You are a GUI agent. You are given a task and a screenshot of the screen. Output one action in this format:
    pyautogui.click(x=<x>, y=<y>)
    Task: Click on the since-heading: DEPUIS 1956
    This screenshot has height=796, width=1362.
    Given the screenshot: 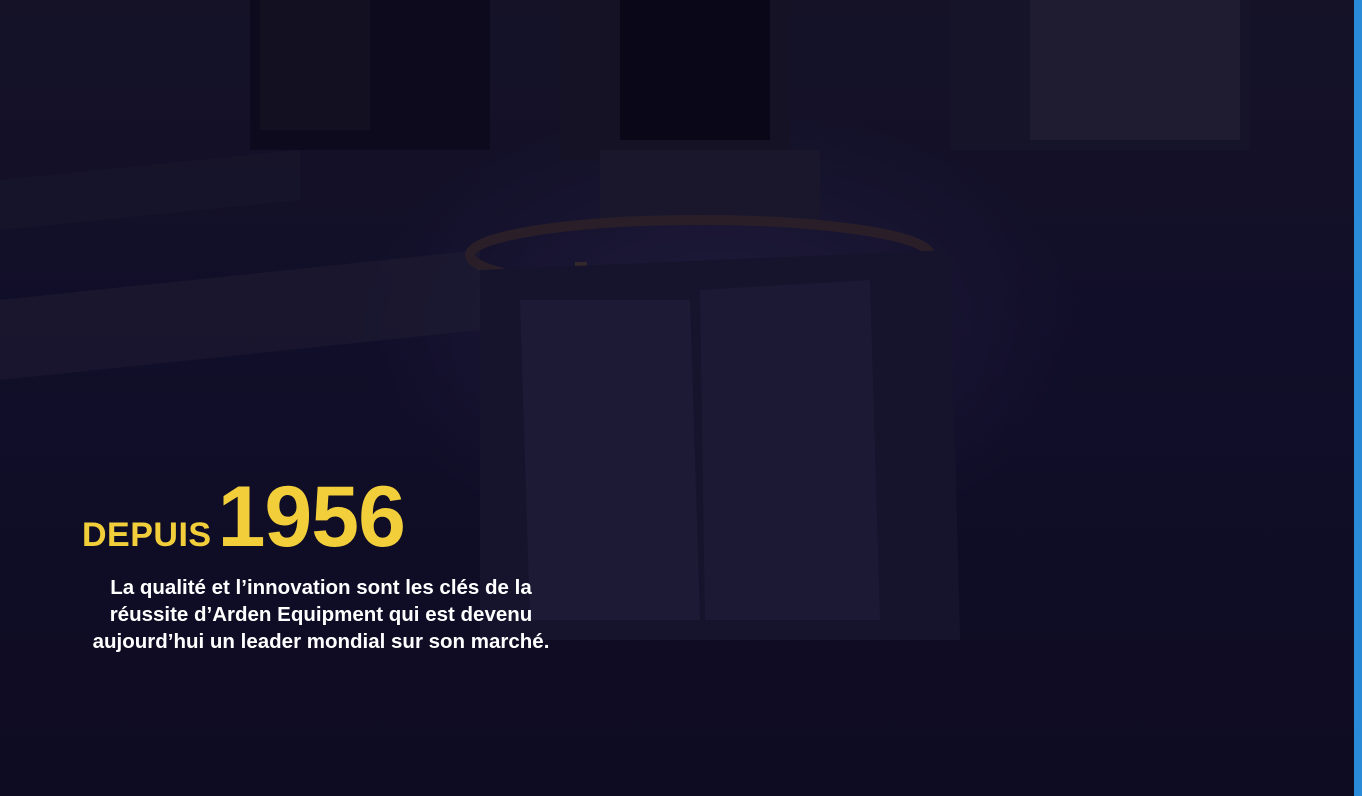 What is the action you would take?
    pyautogui.click(x=244, y=517)
    